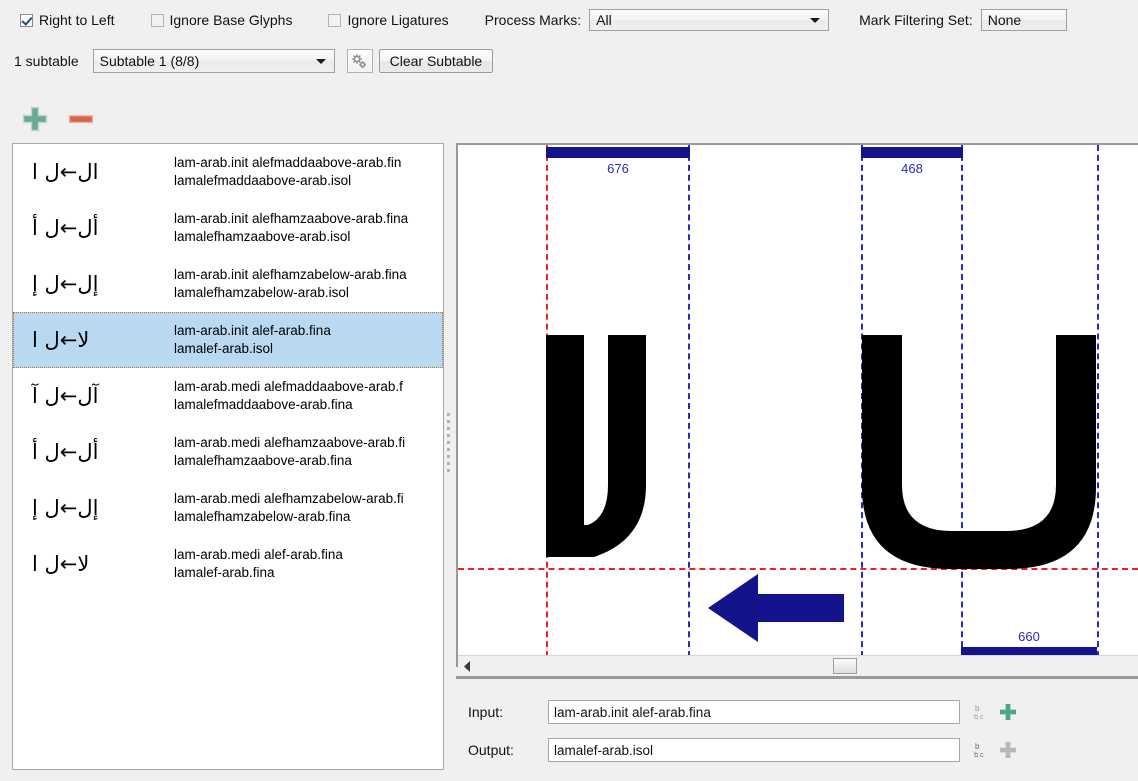  Describe the element at coordinates (224, 572) in the screenshot. I see `ligature-result-name: lamalef-arab.fina` at that location.